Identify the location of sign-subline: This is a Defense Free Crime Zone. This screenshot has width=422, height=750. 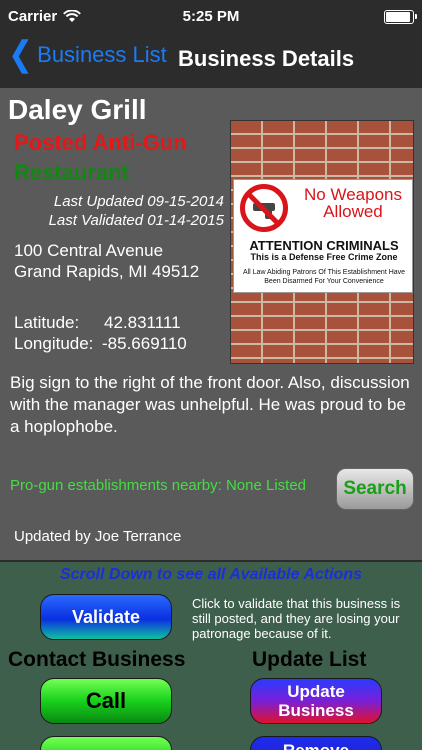
(324, 257).